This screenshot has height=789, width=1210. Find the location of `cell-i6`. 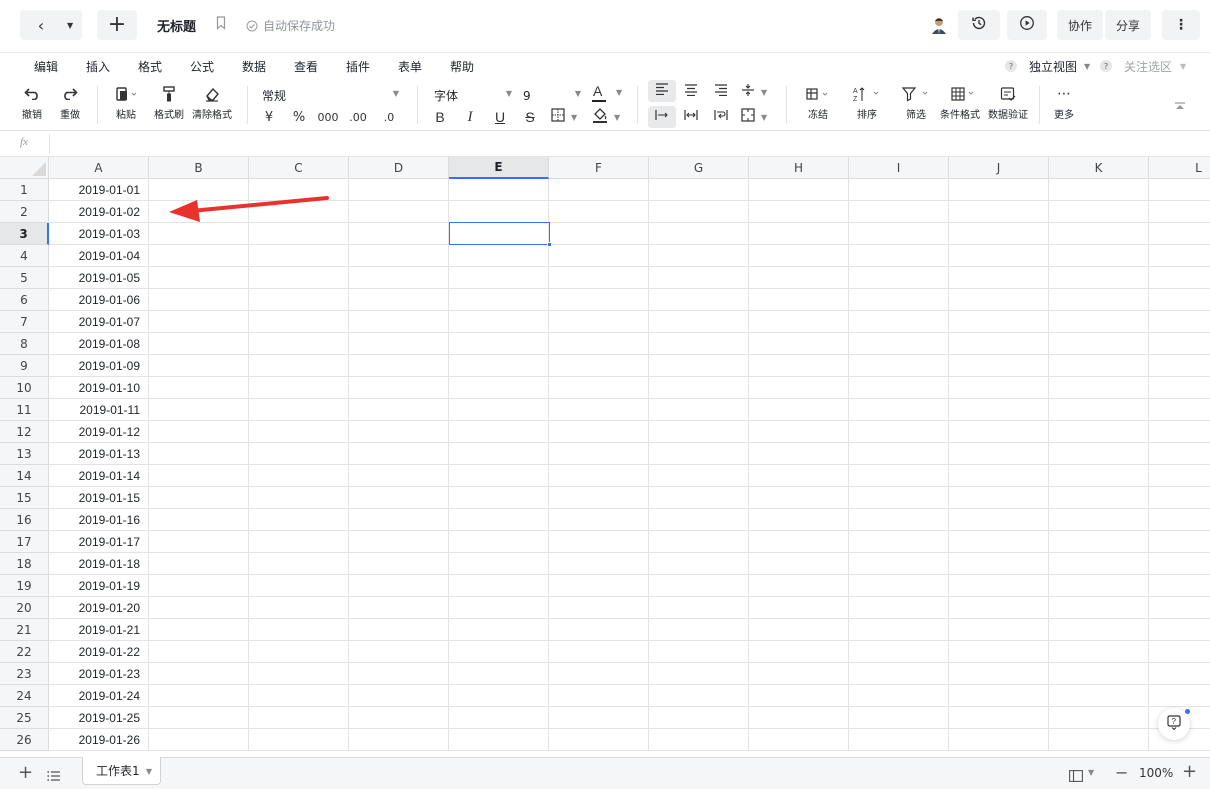

cell-i6 is located at coordinates (899, 300).